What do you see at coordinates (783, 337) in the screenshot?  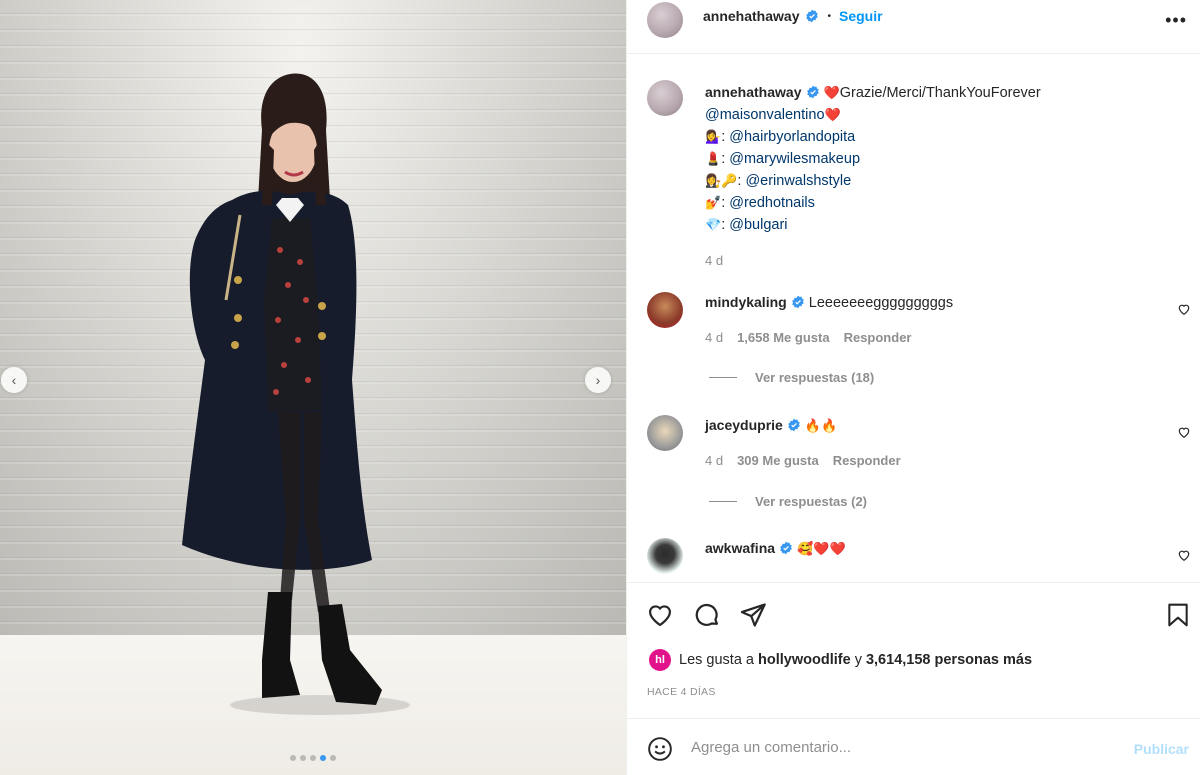 I see `comment-likes: 1,658 Me gusta` at bounding box center [783, 337].